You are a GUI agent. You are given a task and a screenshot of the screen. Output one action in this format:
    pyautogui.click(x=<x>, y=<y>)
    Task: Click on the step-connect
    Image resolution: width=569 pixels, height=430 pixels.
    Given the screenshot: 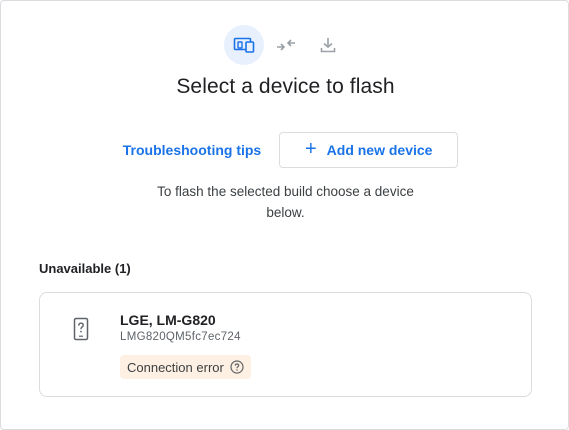 What is the action you would take?
    pyautogui.click(x=286, y=45)
    